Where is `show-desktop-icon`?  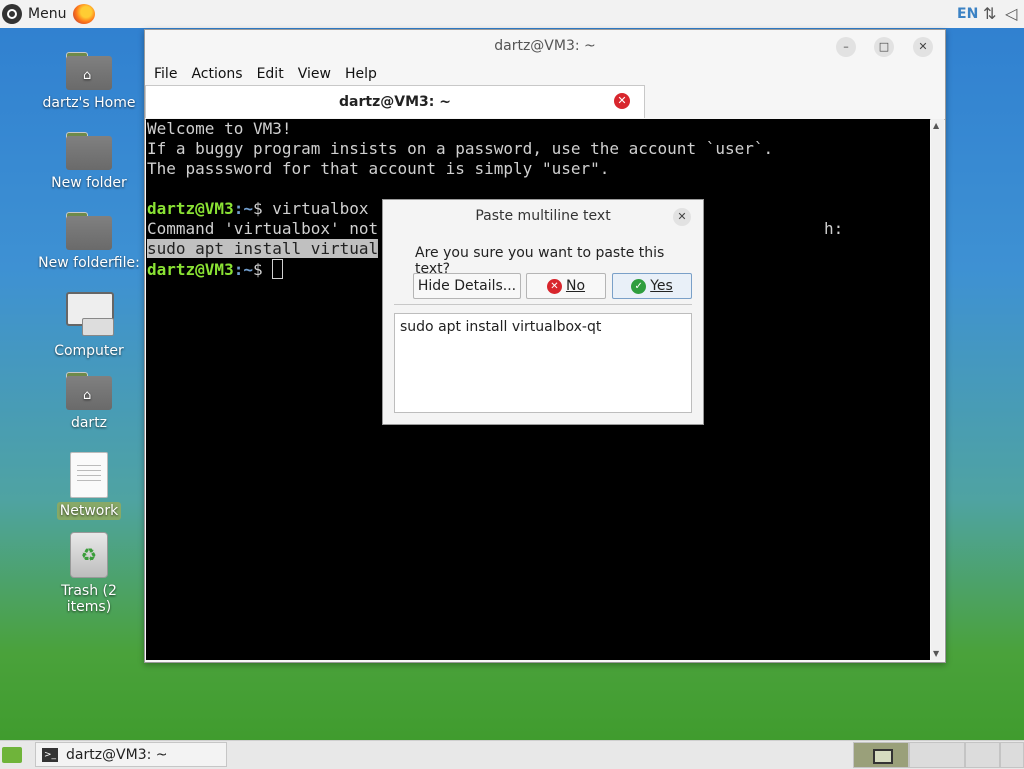 show-desktop-icon is located at coordinates (12, 755).